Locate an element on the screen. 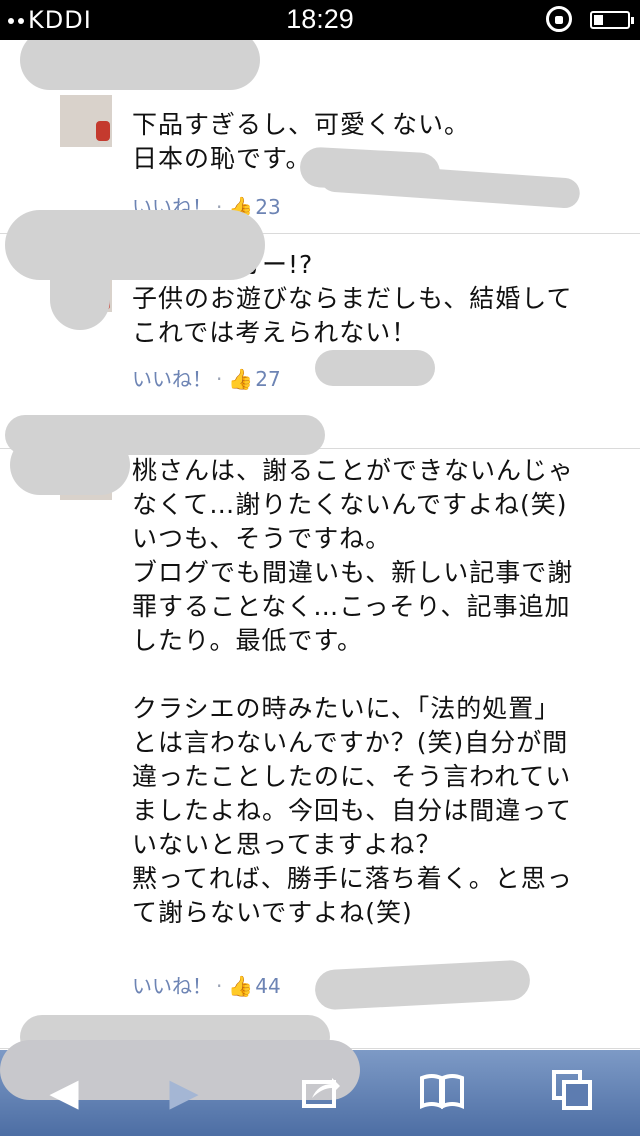  comment-meta: いいね！ · 👍 44 is located at coordinates (206, 984).